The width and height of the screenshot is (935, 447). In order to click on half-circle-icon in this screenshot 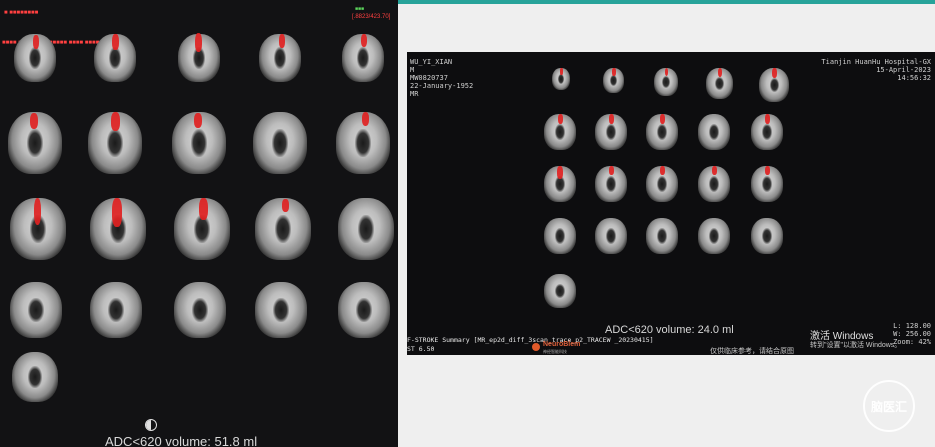, I will do `click(151, 425)`.